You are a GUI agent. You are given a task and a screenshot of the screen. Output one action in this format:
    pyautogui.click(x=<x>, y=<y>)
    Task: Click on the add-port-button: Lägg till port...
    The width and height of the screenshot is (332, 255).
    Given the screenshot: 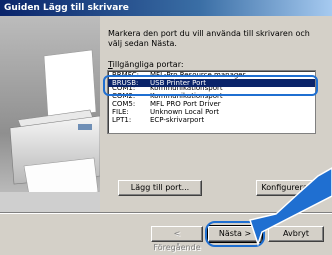 What is the action you would take?
    pyautogui.click(x=160, y=188)
    